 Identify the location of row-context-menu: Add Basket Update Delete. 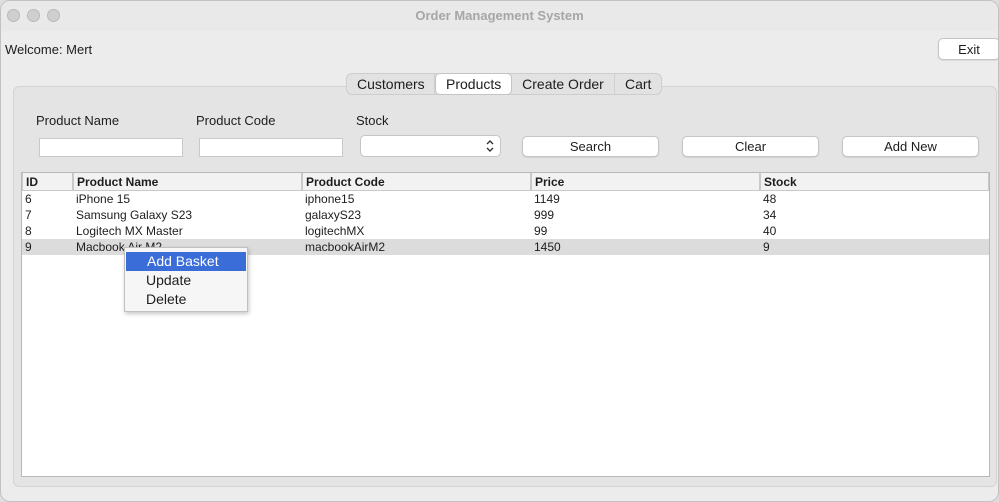
(186, 279).